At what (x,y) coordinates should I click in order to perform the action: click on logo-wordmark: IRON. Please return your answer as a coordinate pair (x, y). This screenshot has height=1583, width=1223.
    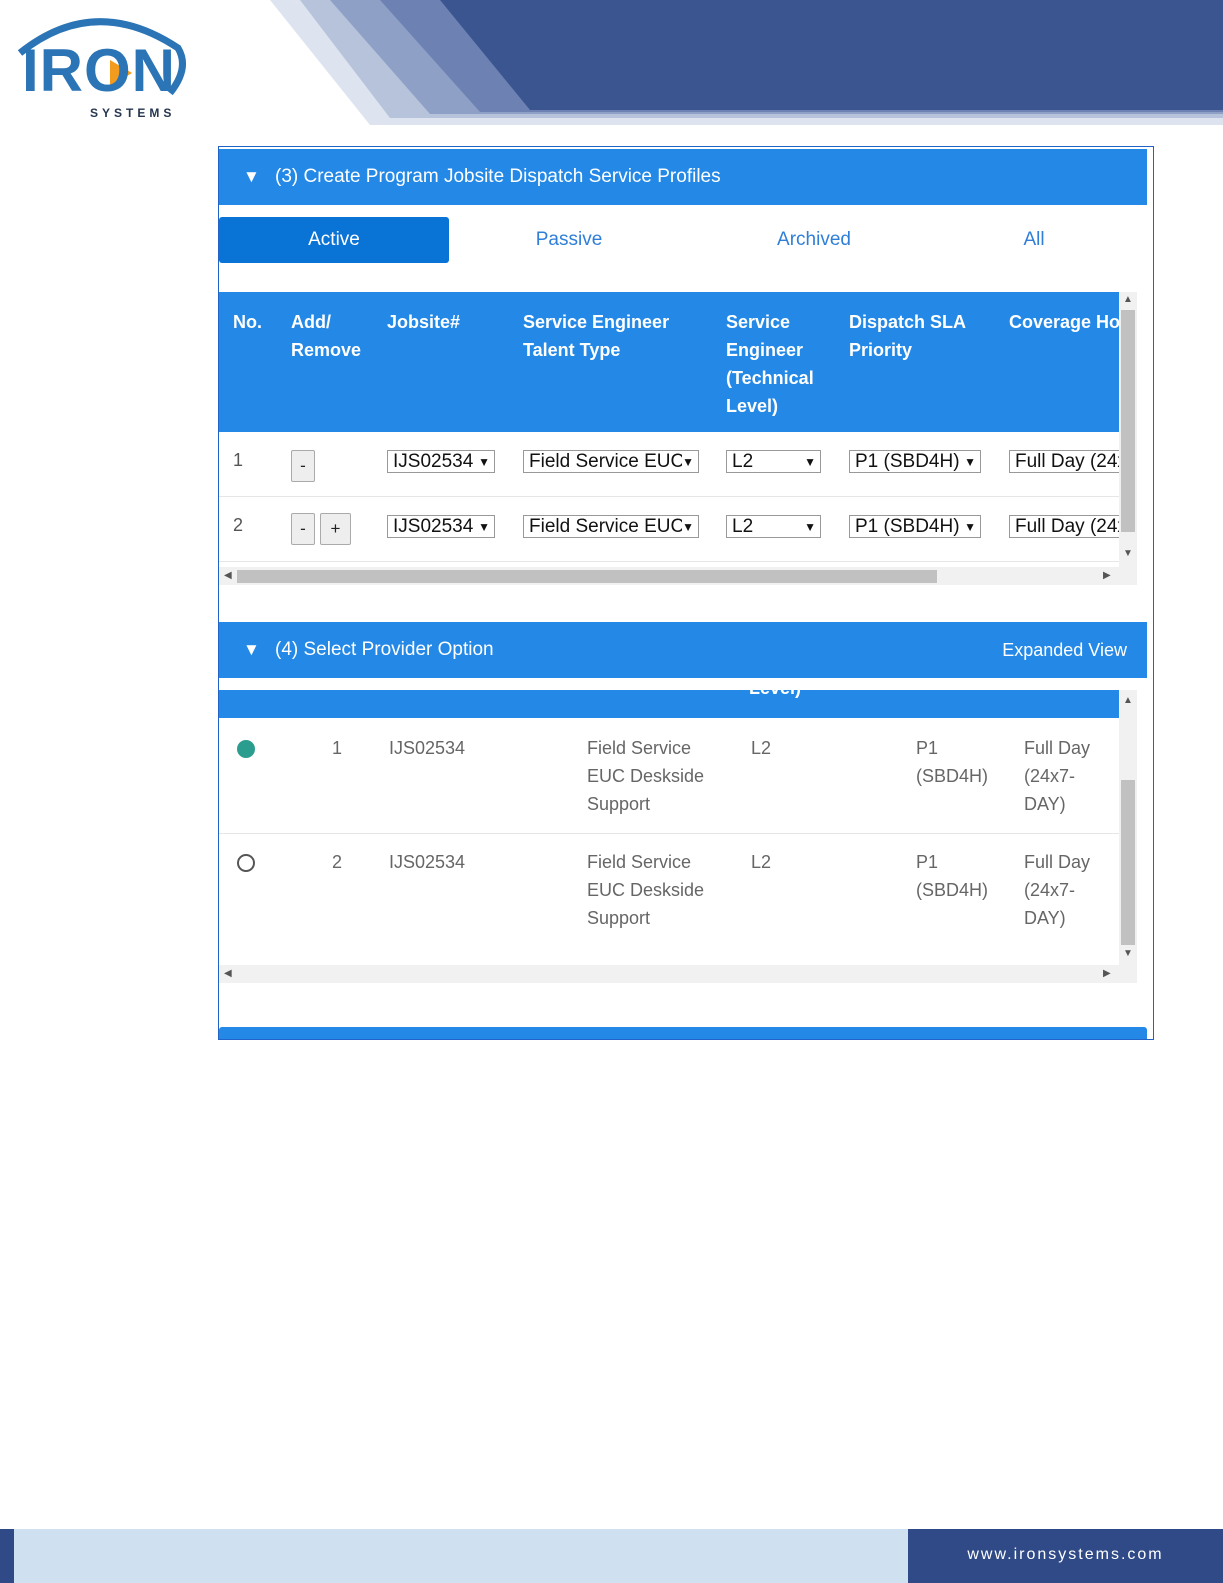
    Looking at the image, I should click on (99, 70).